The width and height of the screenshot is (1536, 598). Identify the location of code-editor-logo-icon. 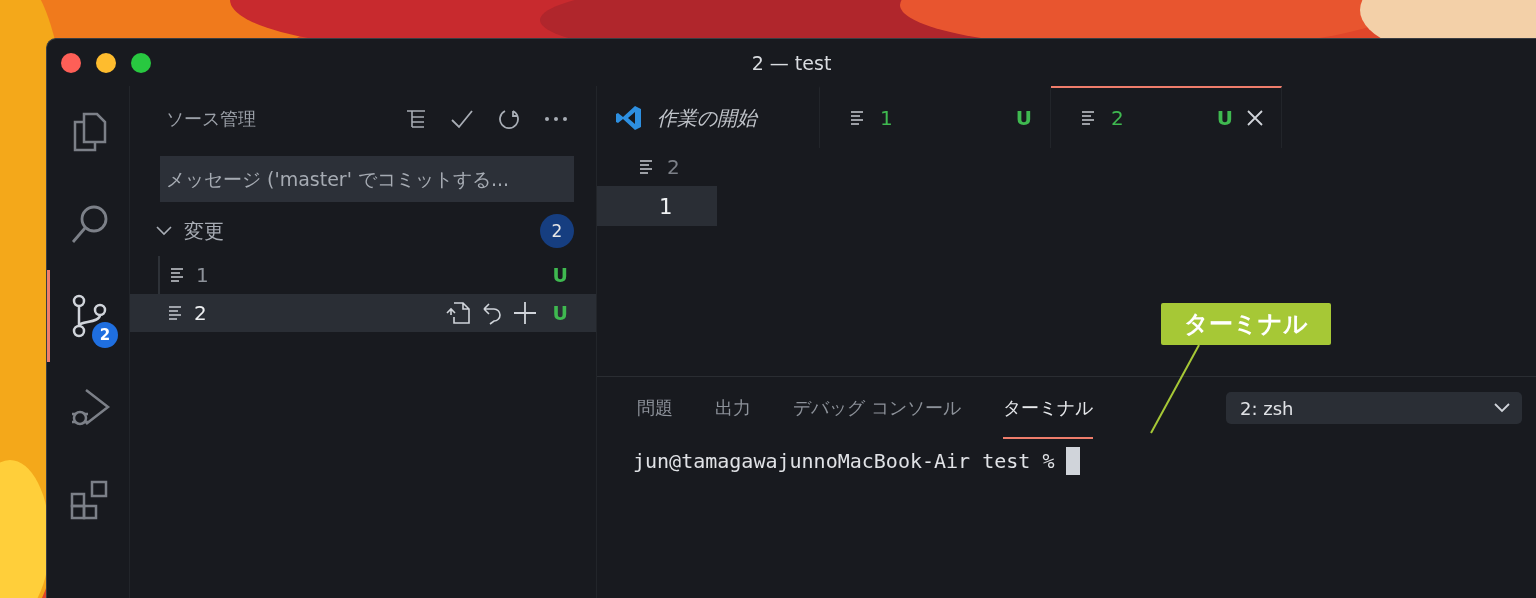
(629, 118).